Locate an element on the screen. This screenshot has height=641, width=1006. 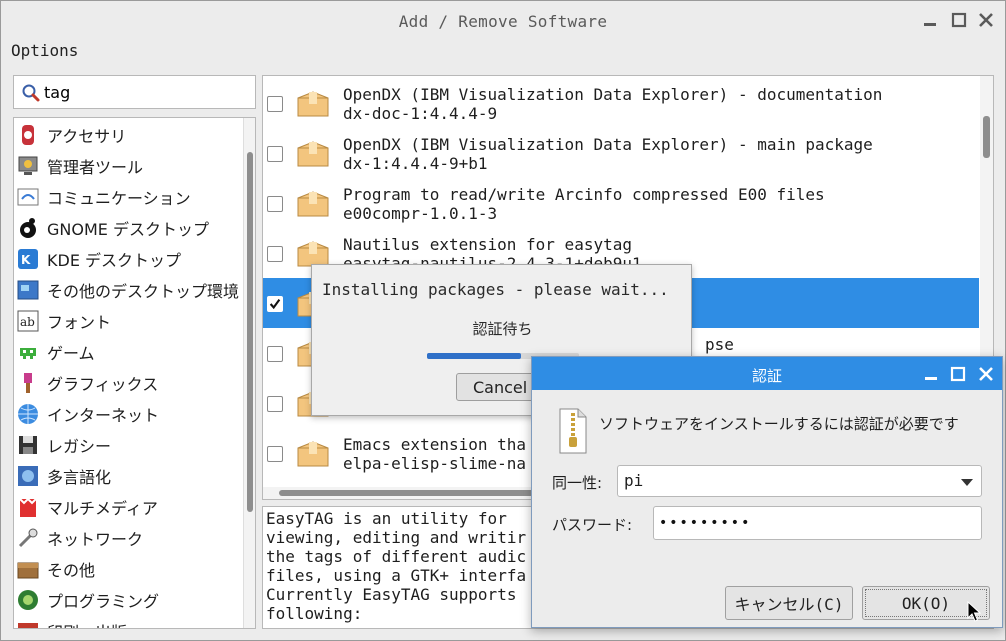
gnome-icon is located at coordinates (28, 227).